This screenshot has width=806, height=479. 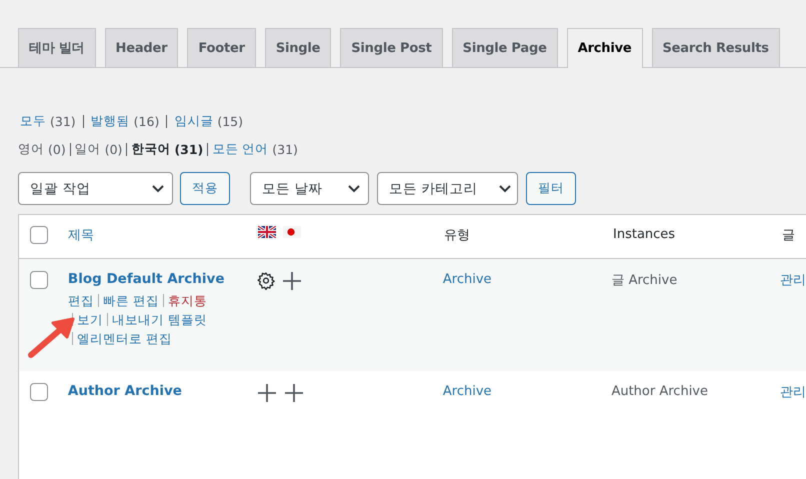 What do you see at coordinates (57, 47) in the screenshot?
I see `tab: 테마 빌더` at bounding box center [57, 47].